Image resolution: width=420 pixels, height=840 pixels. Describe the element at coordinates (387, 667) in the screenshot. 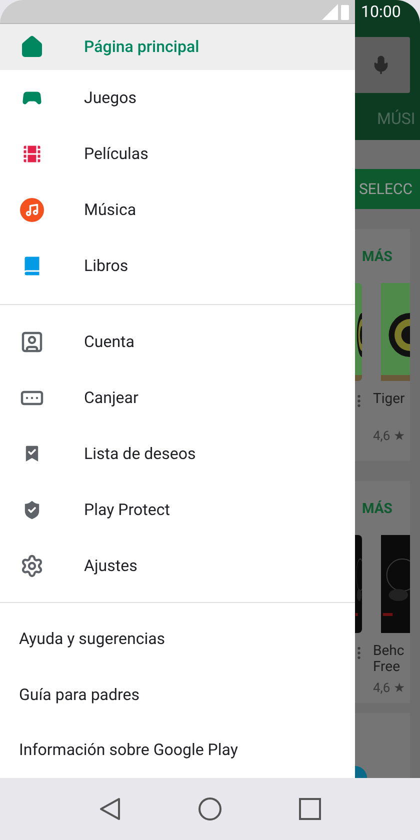

I see `app-title: Free` at that location.